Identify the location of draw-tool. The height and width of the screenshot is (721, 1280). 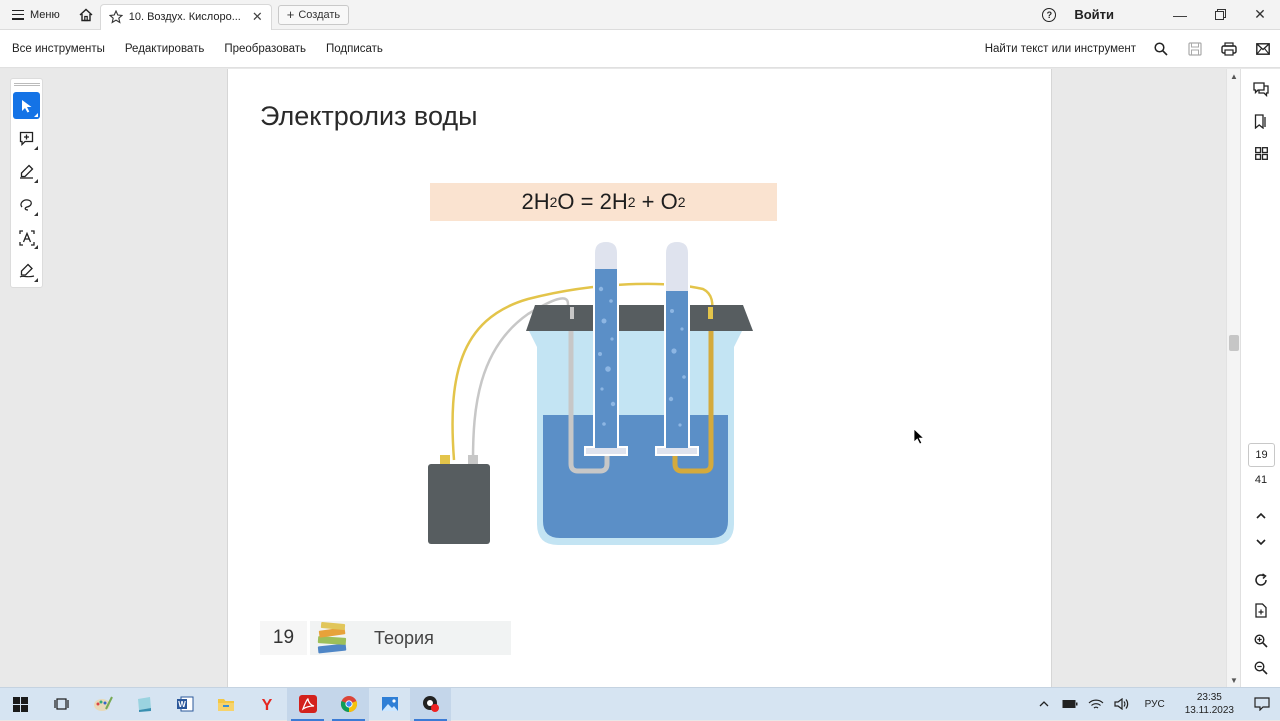
(26, 204).